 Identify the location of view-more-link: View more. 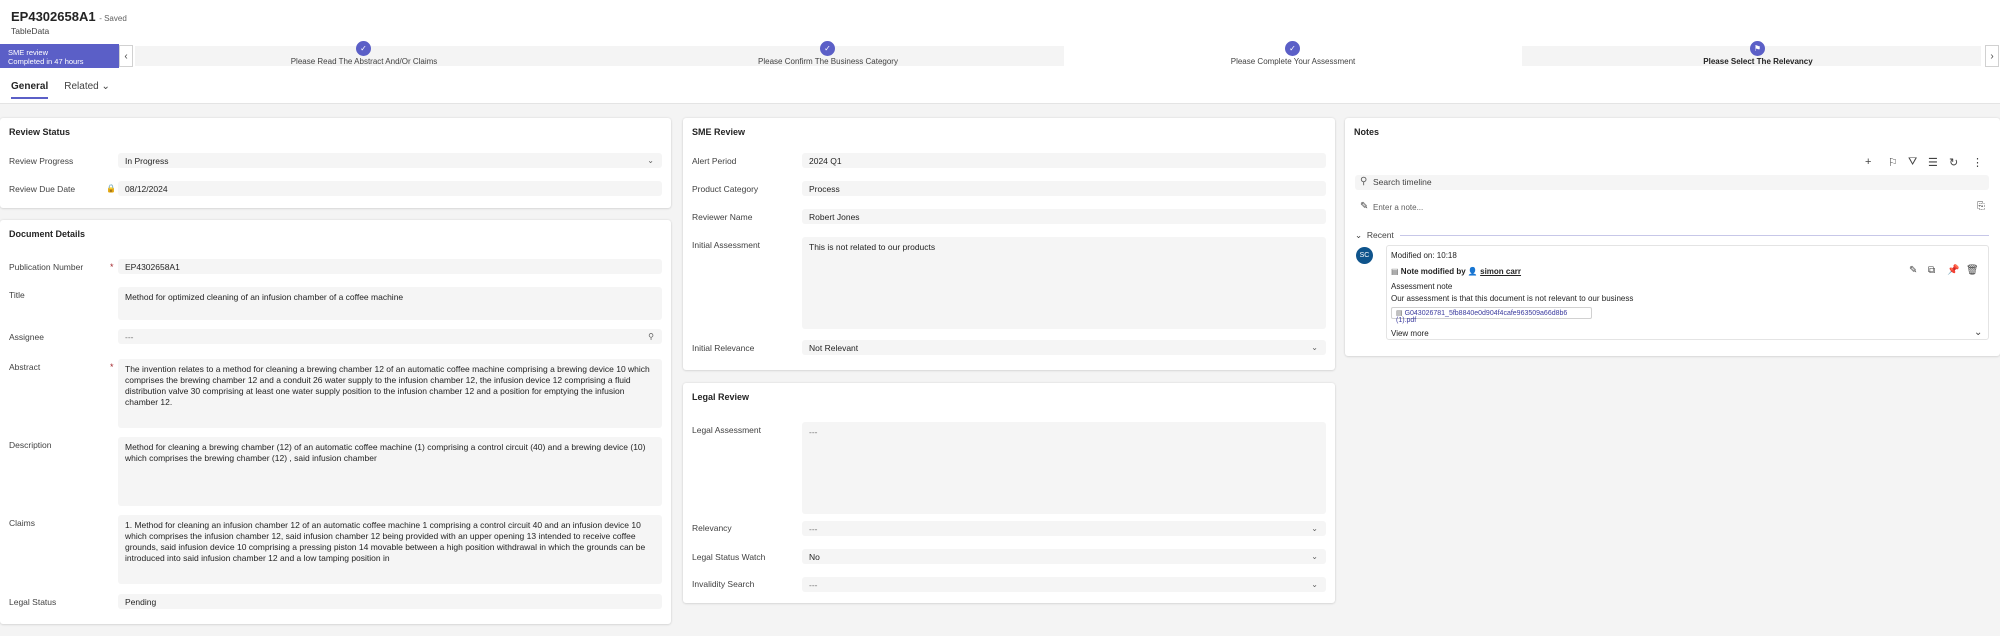
(1410, 333).